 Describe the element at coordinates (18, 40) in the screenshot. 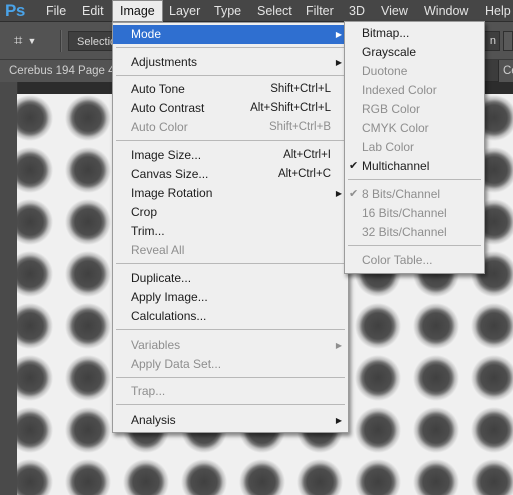

I see `crop-icon: ⌗` at that location.